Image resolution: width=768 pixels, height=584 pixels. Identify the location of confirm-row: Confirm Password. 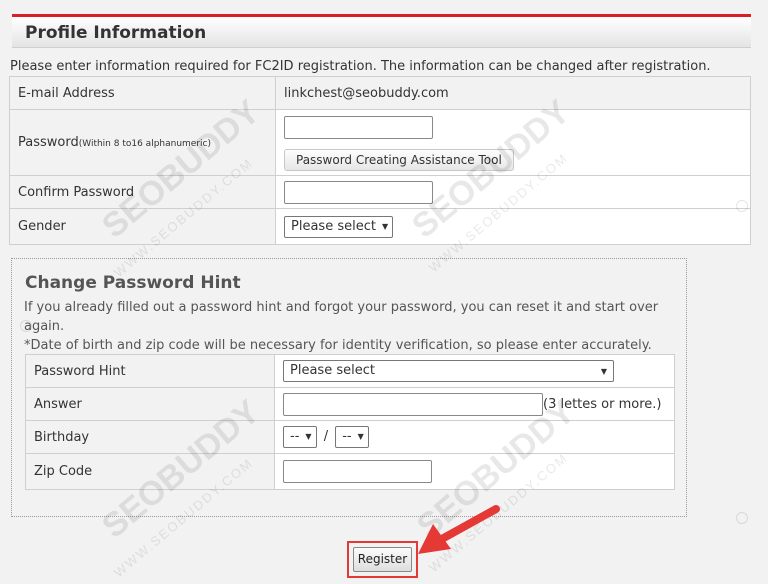
(380, 192).